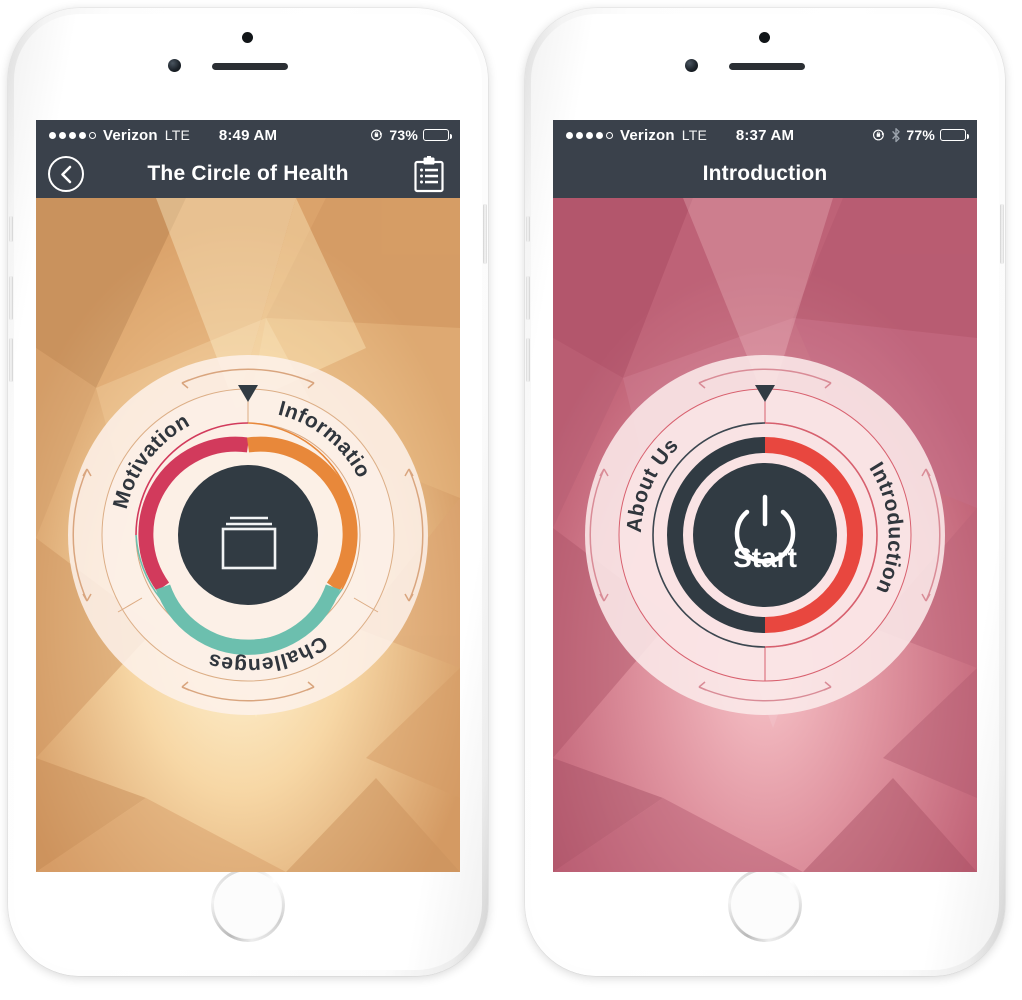  Describe the element at coordinates (403, 135) in the screenshot. I see `battery-percentage-label: 73%` at that location.